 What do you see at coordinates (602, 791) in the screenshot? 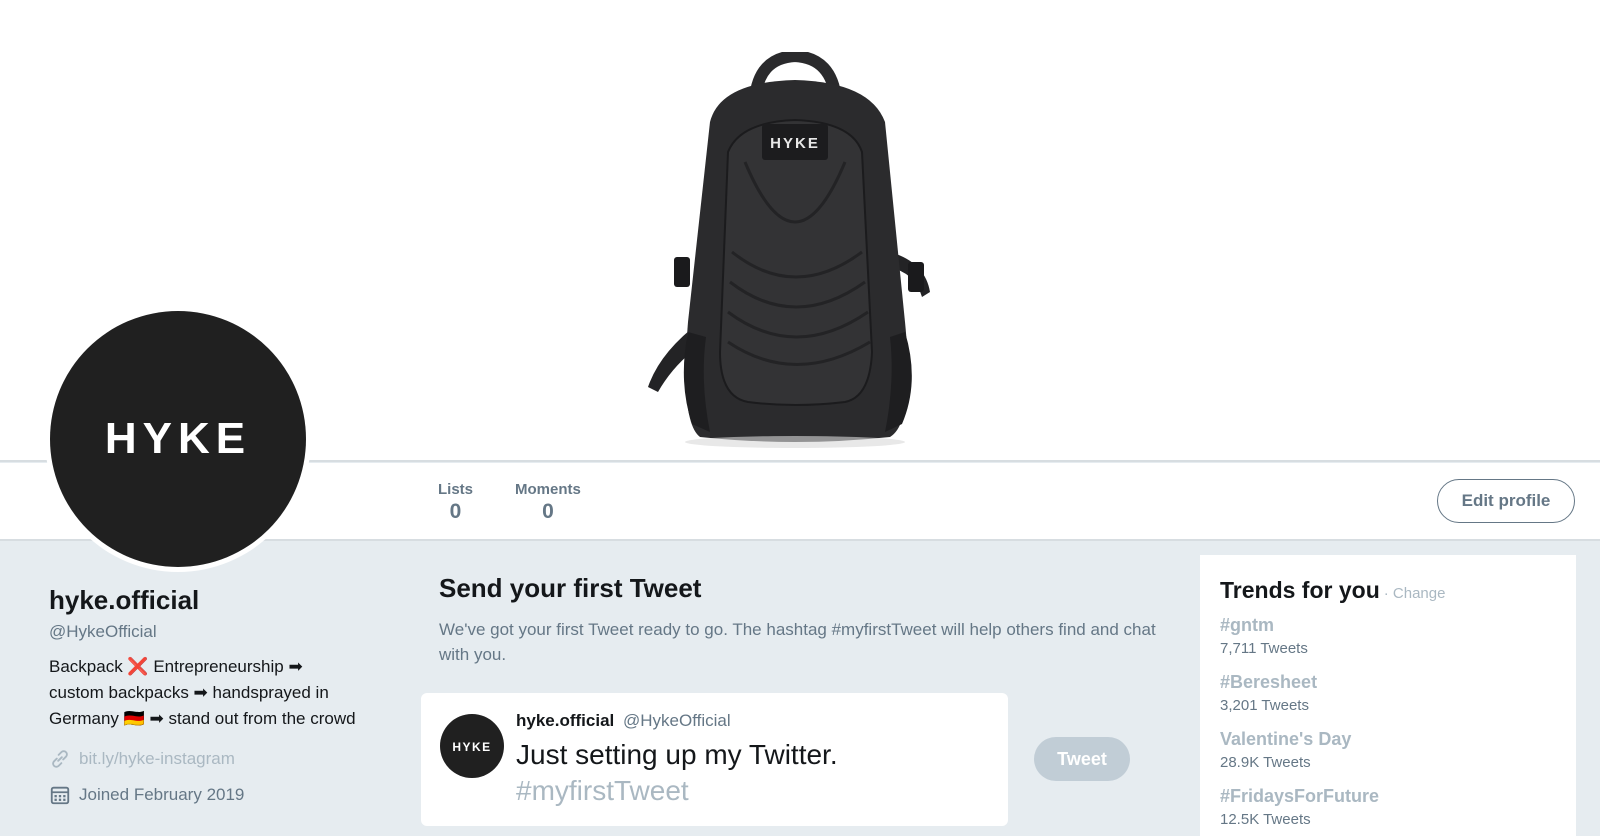
I see `tweet-hashtag: #myfirstTweet` at bounding box center [602, 791].